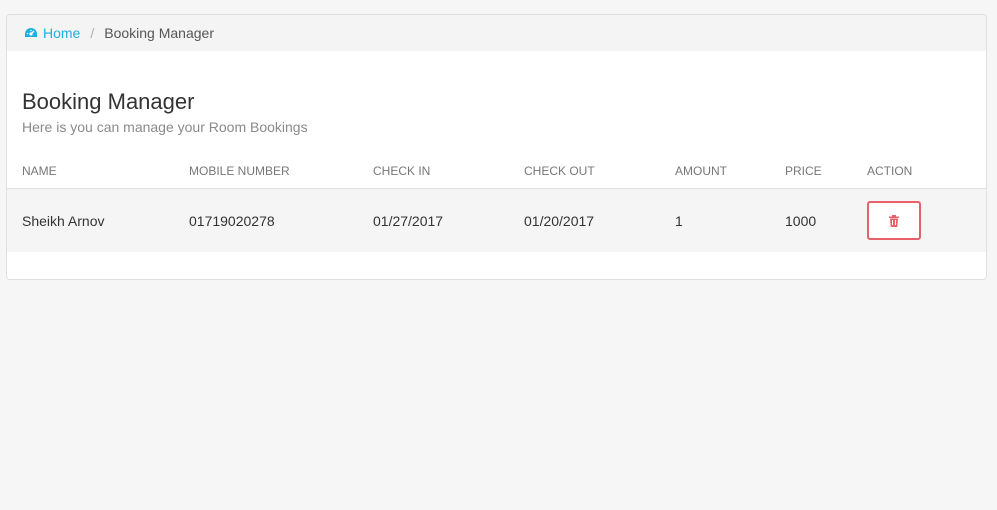  I want to click on column-header-check-in: CHECK IN, so click(448, 171).